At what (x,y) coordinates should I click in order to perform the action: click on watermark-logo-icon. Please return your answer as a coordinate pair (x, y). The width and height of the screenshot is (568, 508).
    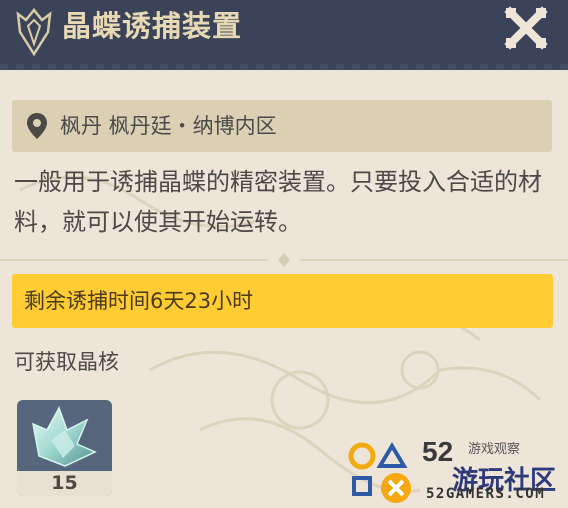
    Looking at the image, I should click on (379, 472).